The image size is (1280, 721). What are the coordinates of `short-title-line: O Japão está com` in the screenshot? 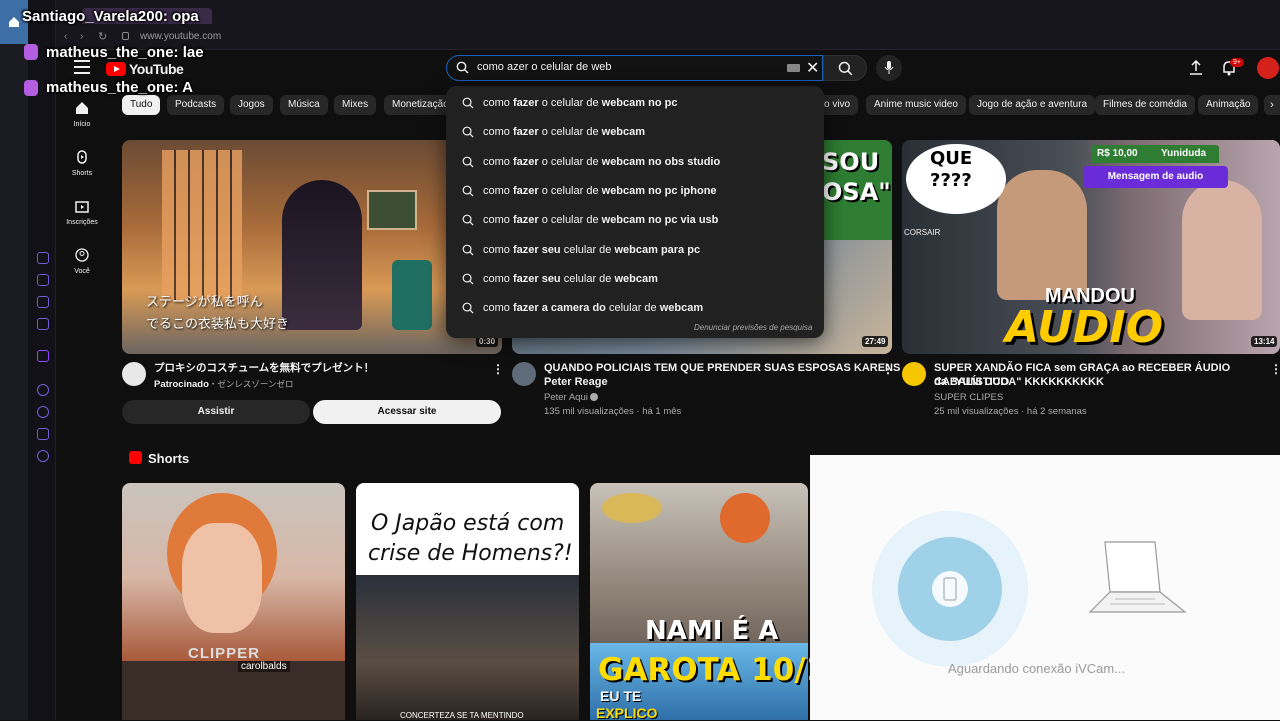 It's located at (468, 523).